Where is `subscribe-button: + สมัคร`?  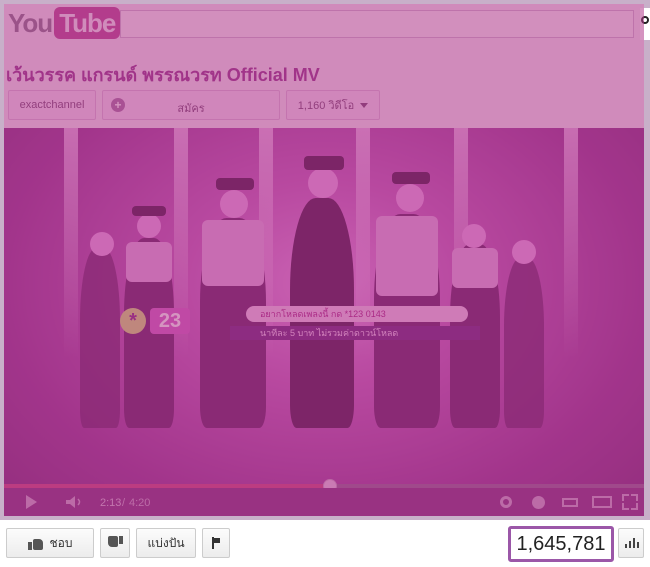
subscribe-button: + สมัคร is located at coordinates (191, 105).